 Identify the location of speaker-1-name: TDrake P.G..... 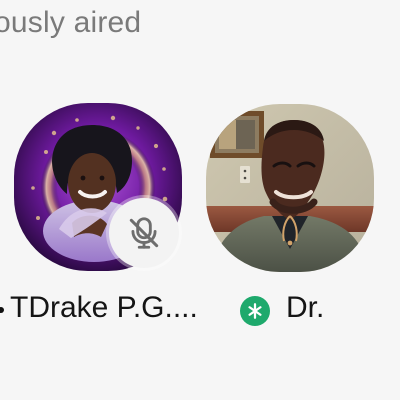
(104, 307).